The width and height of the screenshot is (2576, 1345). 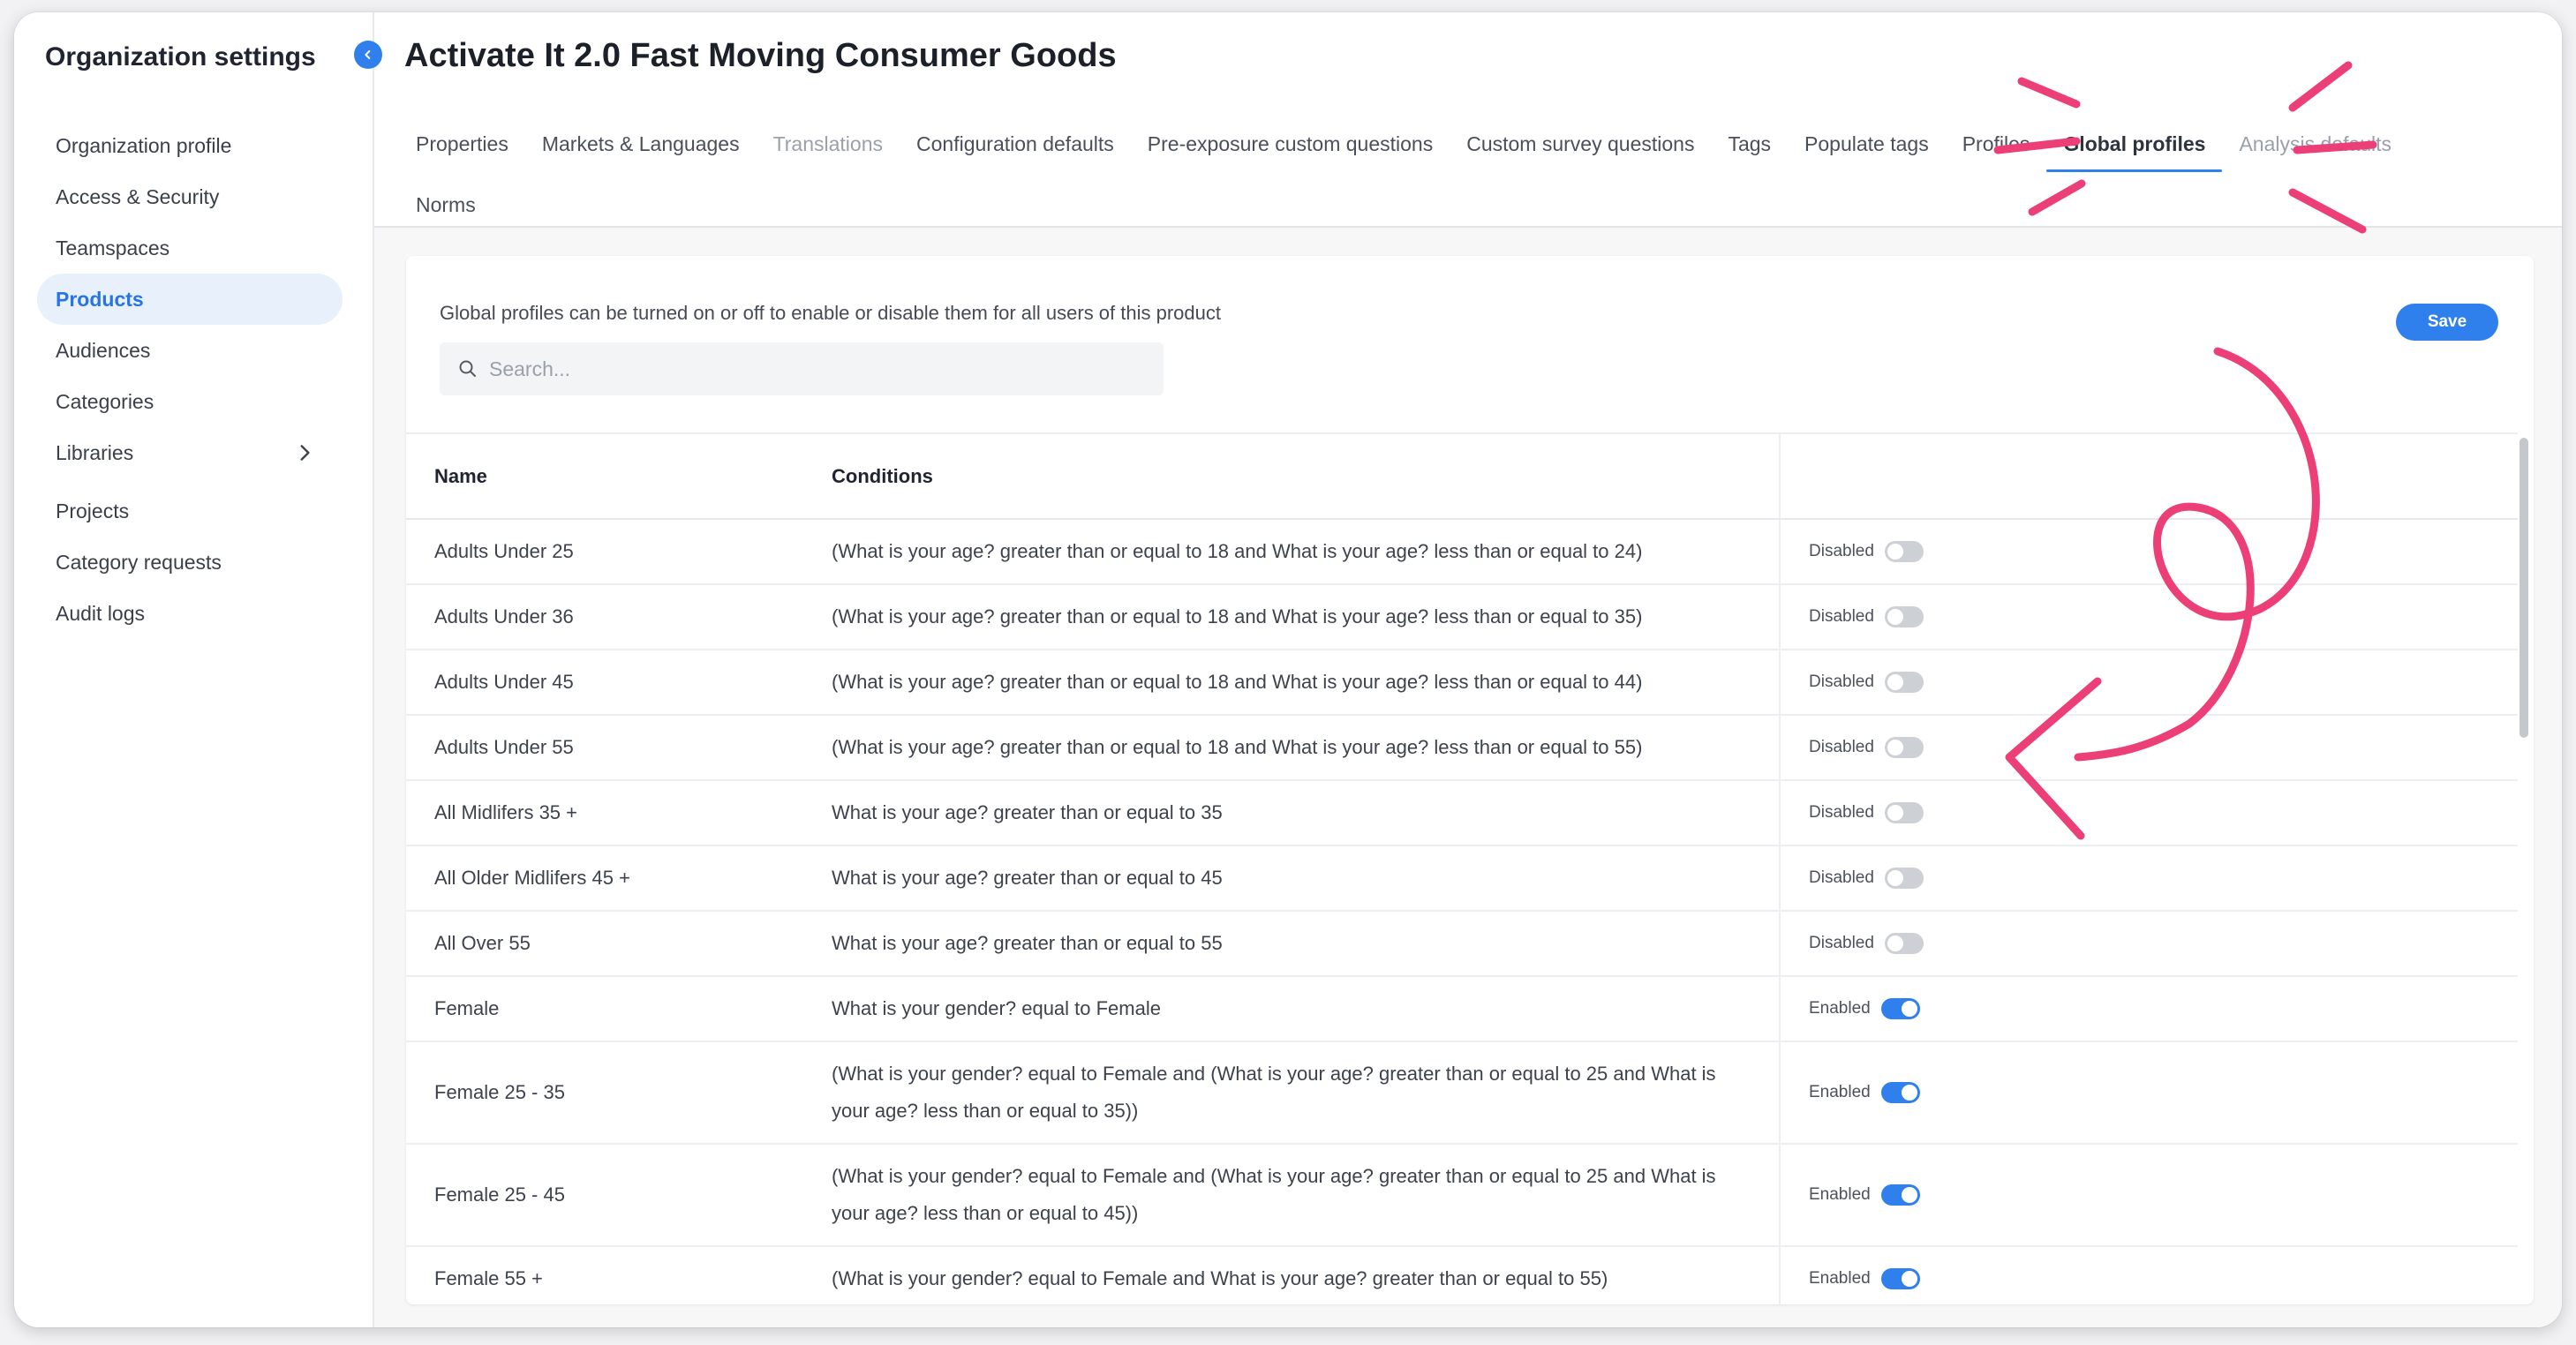 What do you see at coordinates (604, 1009) in the screenshot?
I see `profile-name: Female` at bounding box center [604, 1009].